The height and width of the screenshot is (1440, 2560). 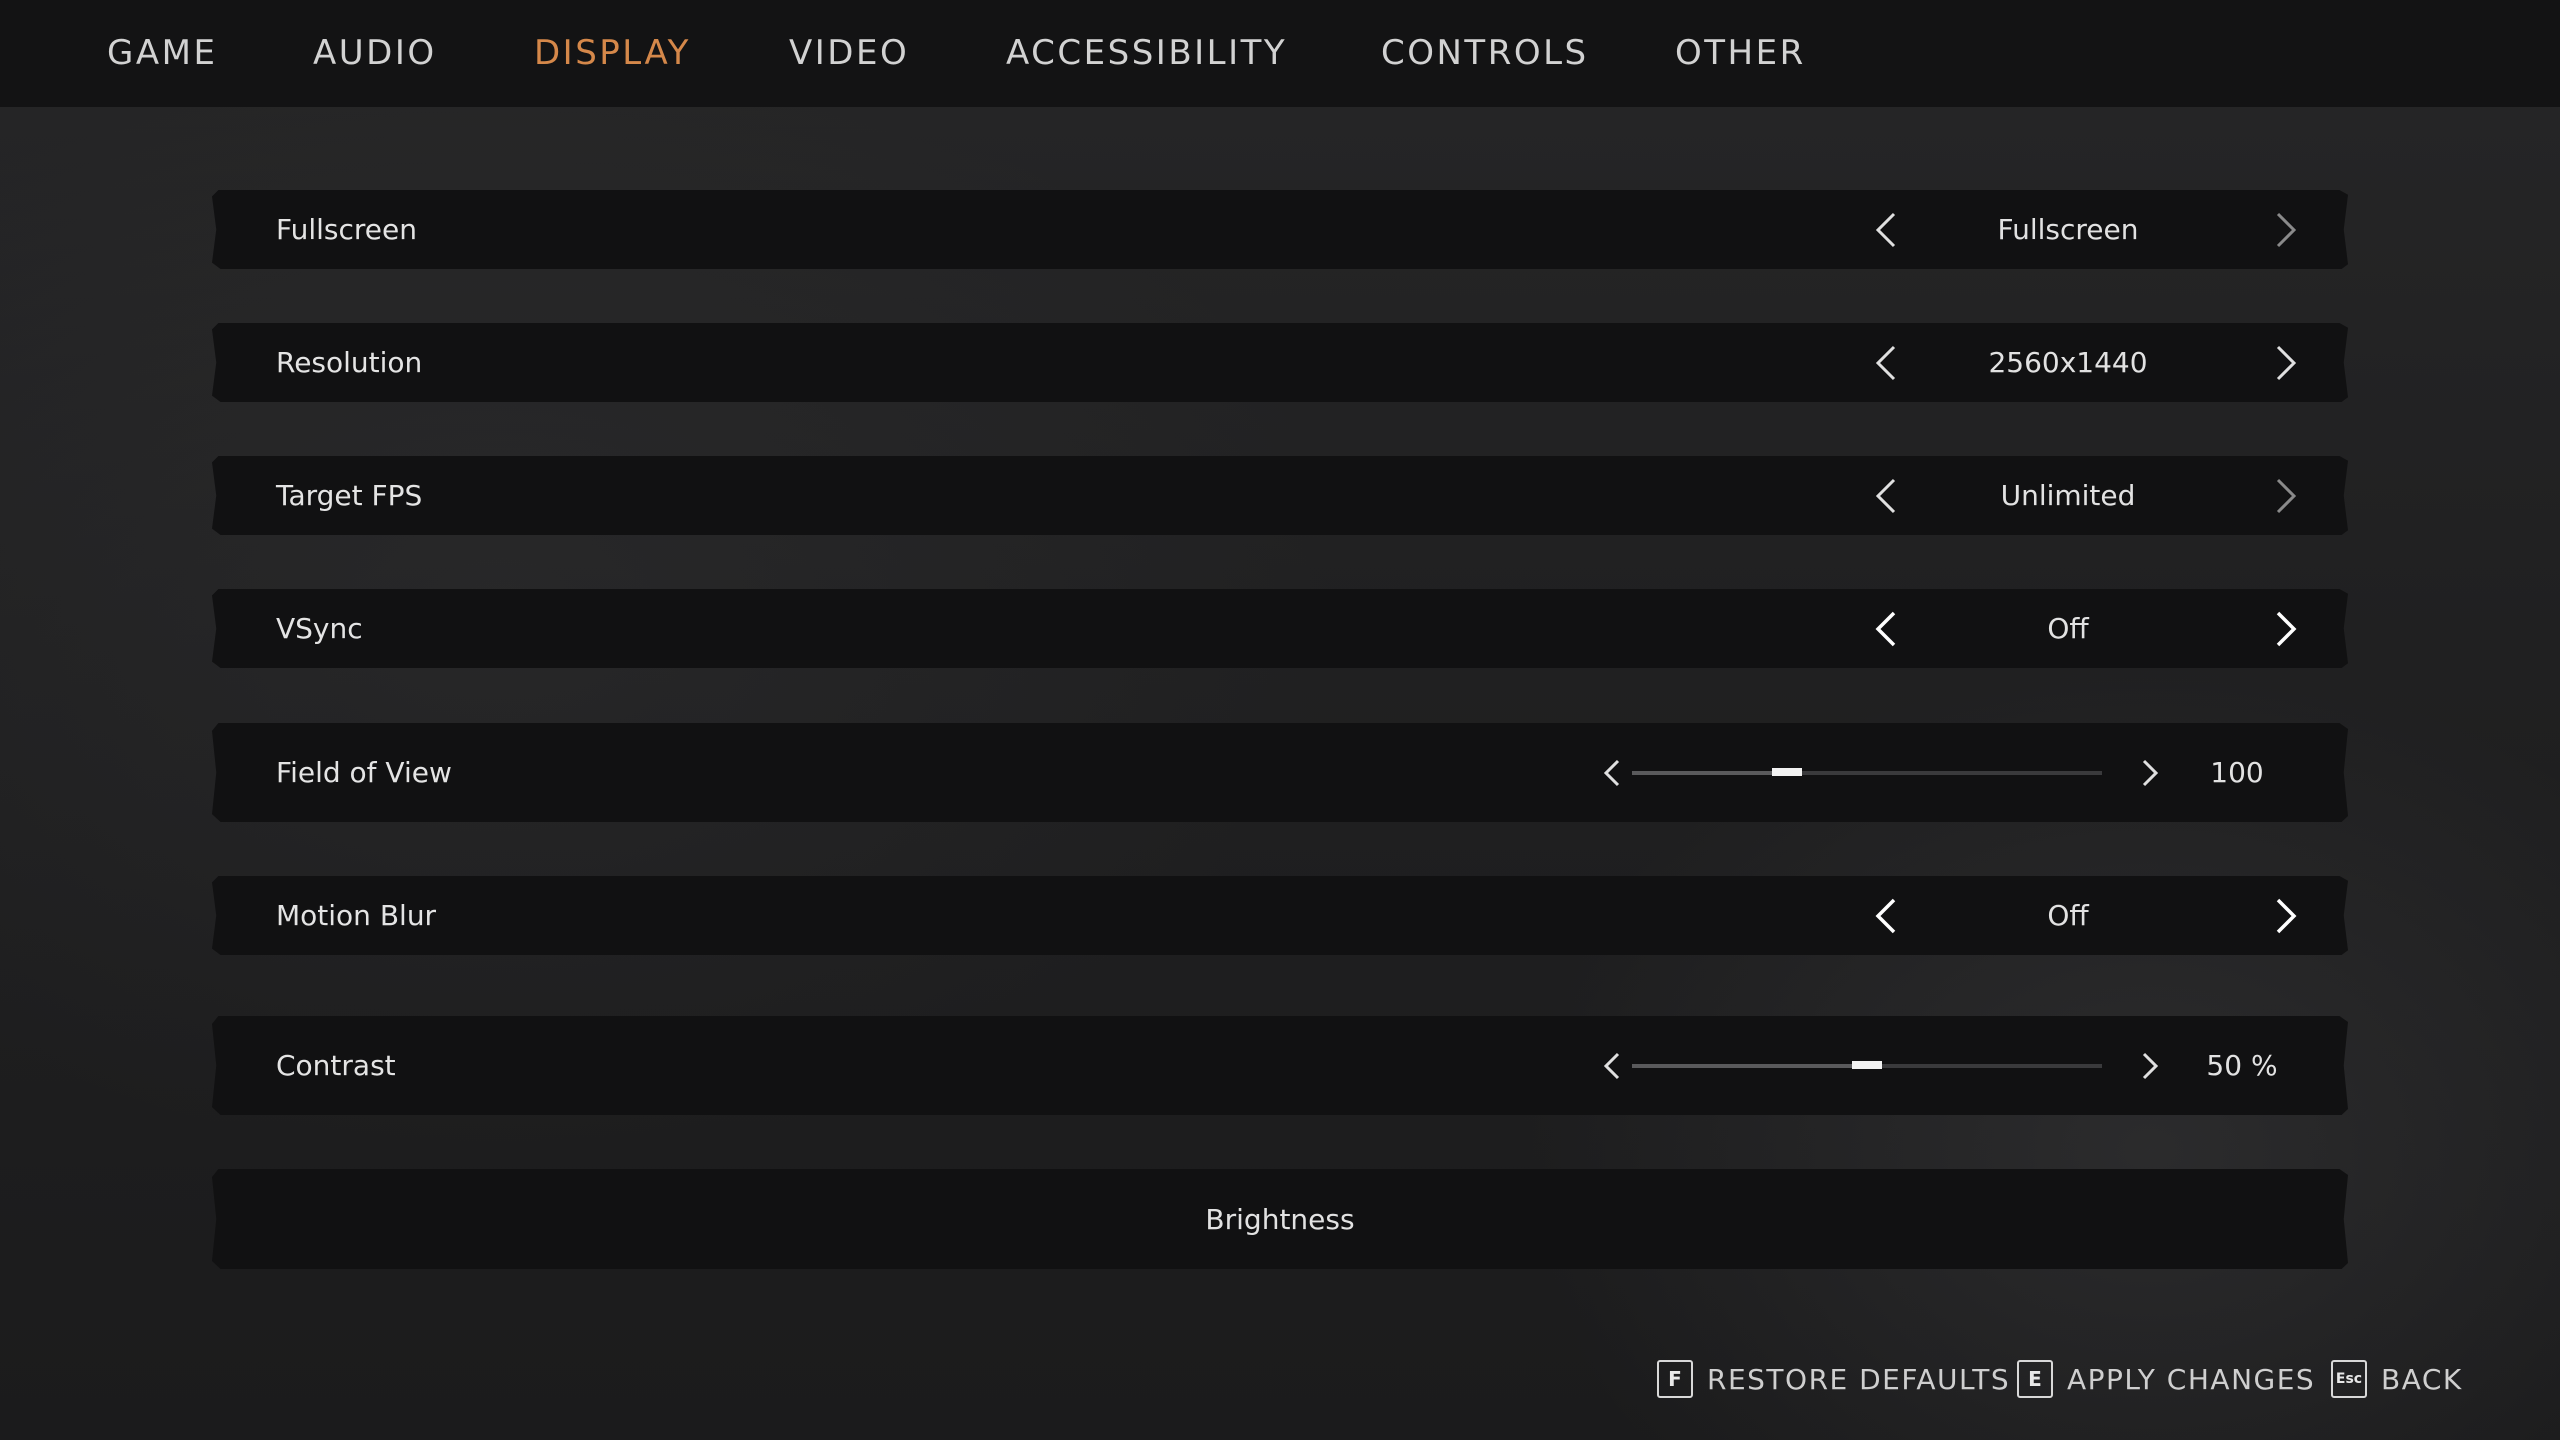 I want to click on setting-value: 50 %, so click(x=2242, y=1065).